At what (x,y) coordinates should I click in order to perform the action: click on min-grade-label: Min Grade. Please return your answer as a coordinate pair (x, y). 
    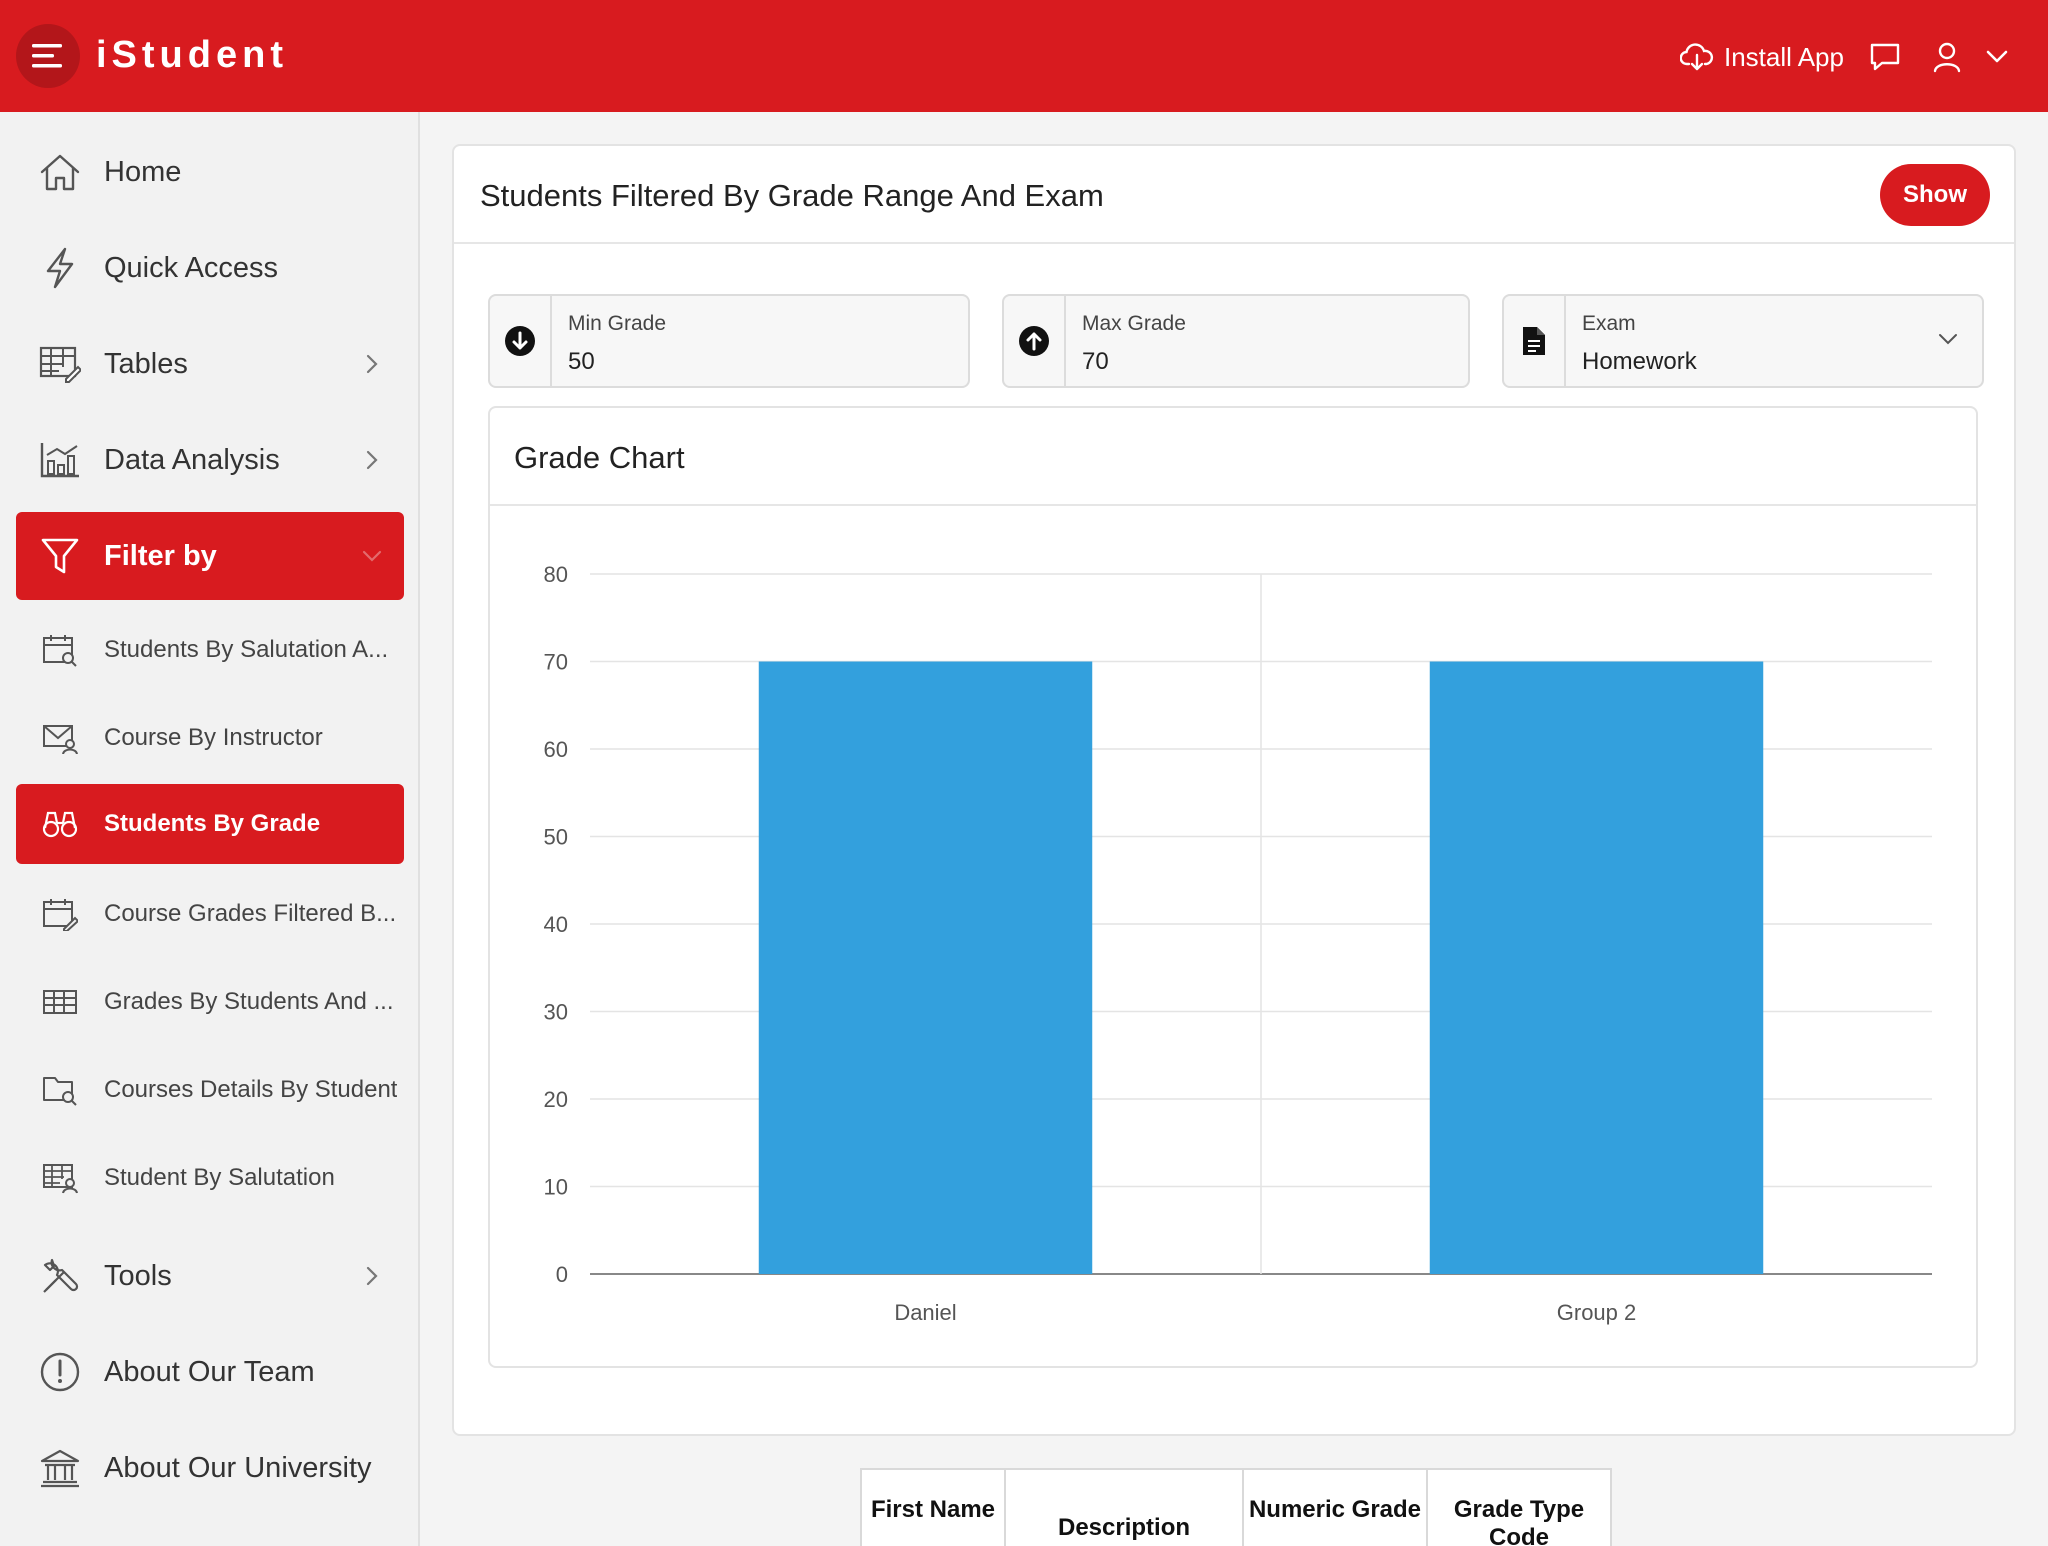
    Looking at the image, I should click on (617, 323).